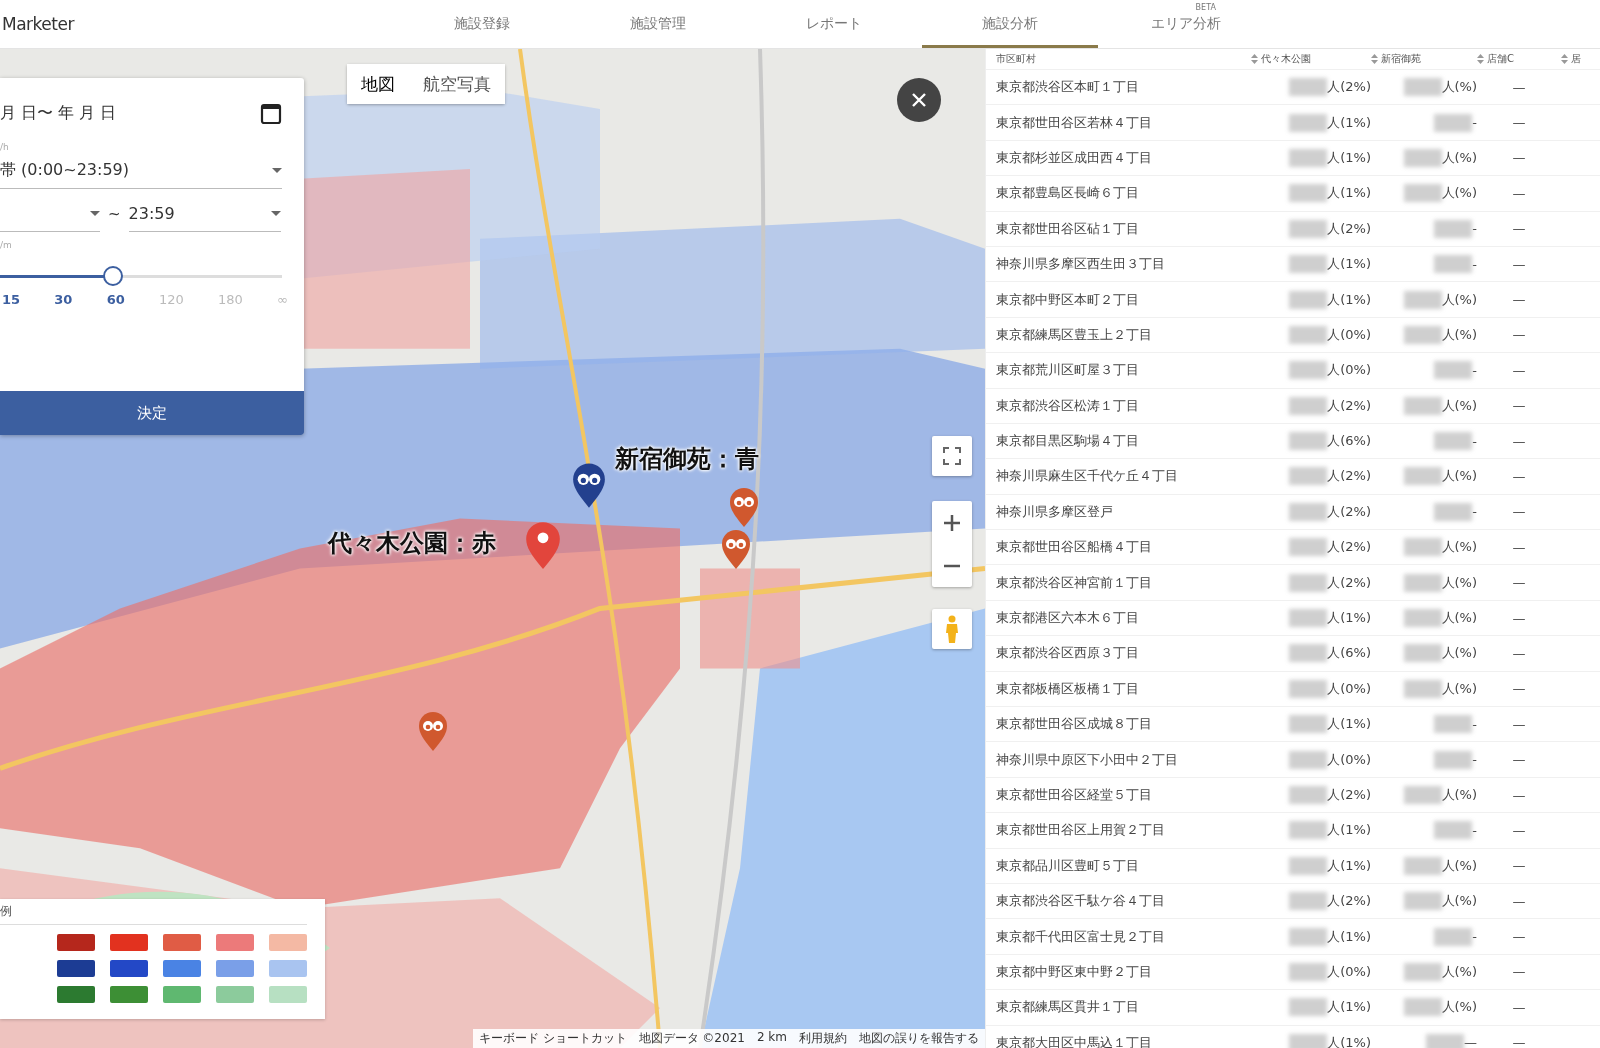  What do you see at coordinates (282, 299) in the screenshot?
I see `slider-tick-label: ∞` at bounding box center [282, 299].